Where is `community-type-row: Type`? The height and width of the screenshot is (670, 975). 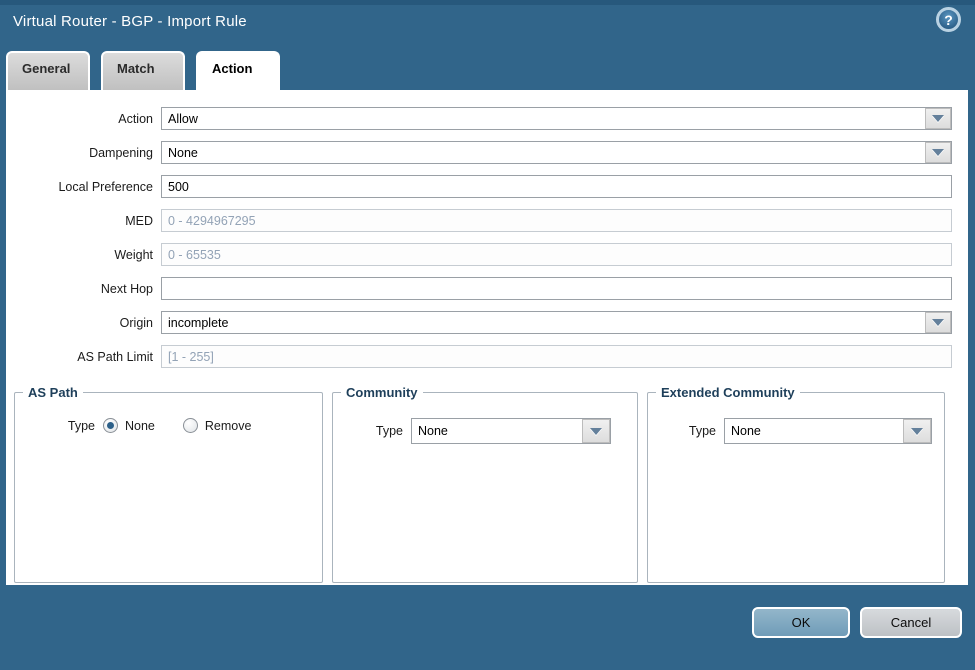
community-type-row: Type is located at coordinates (485, 431).